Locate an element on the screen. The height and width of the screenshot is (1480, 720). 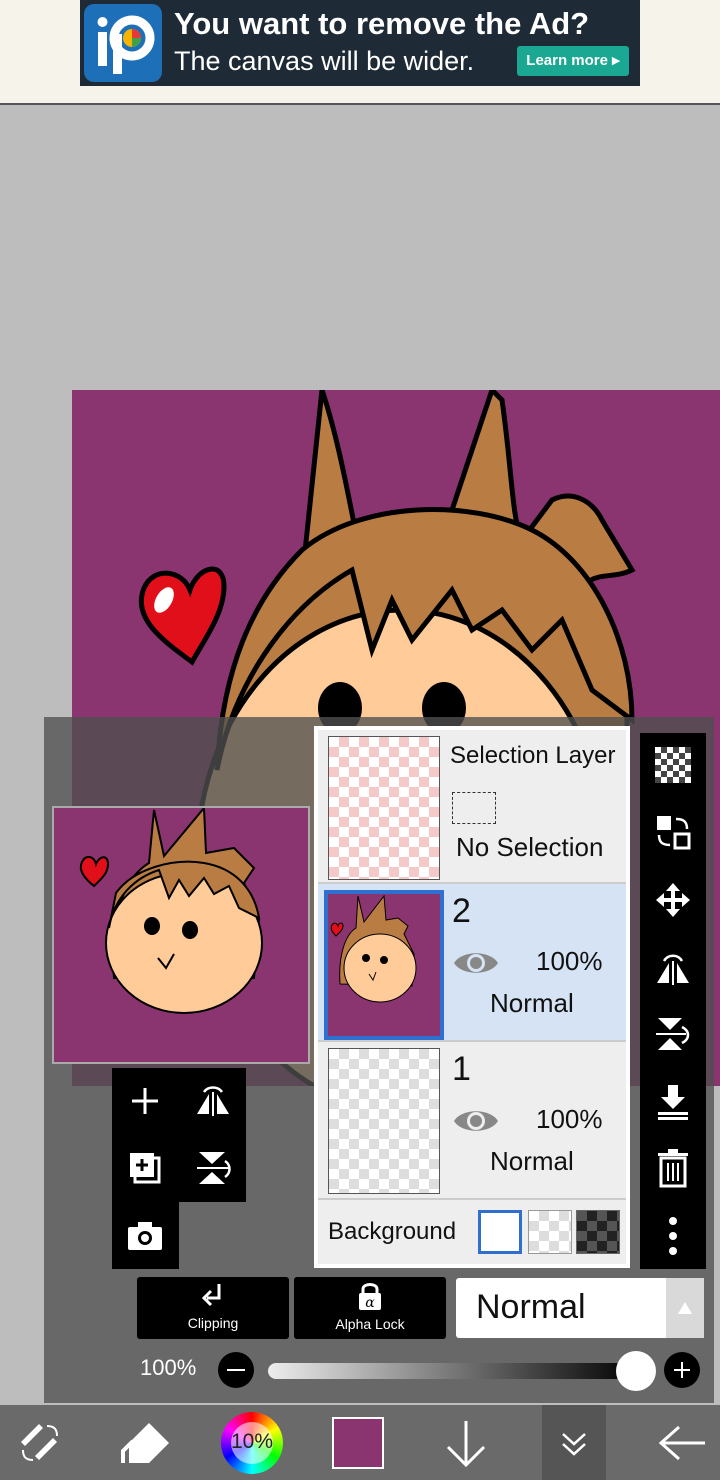
delete-layer-button is located at coordinates (673, 1168).